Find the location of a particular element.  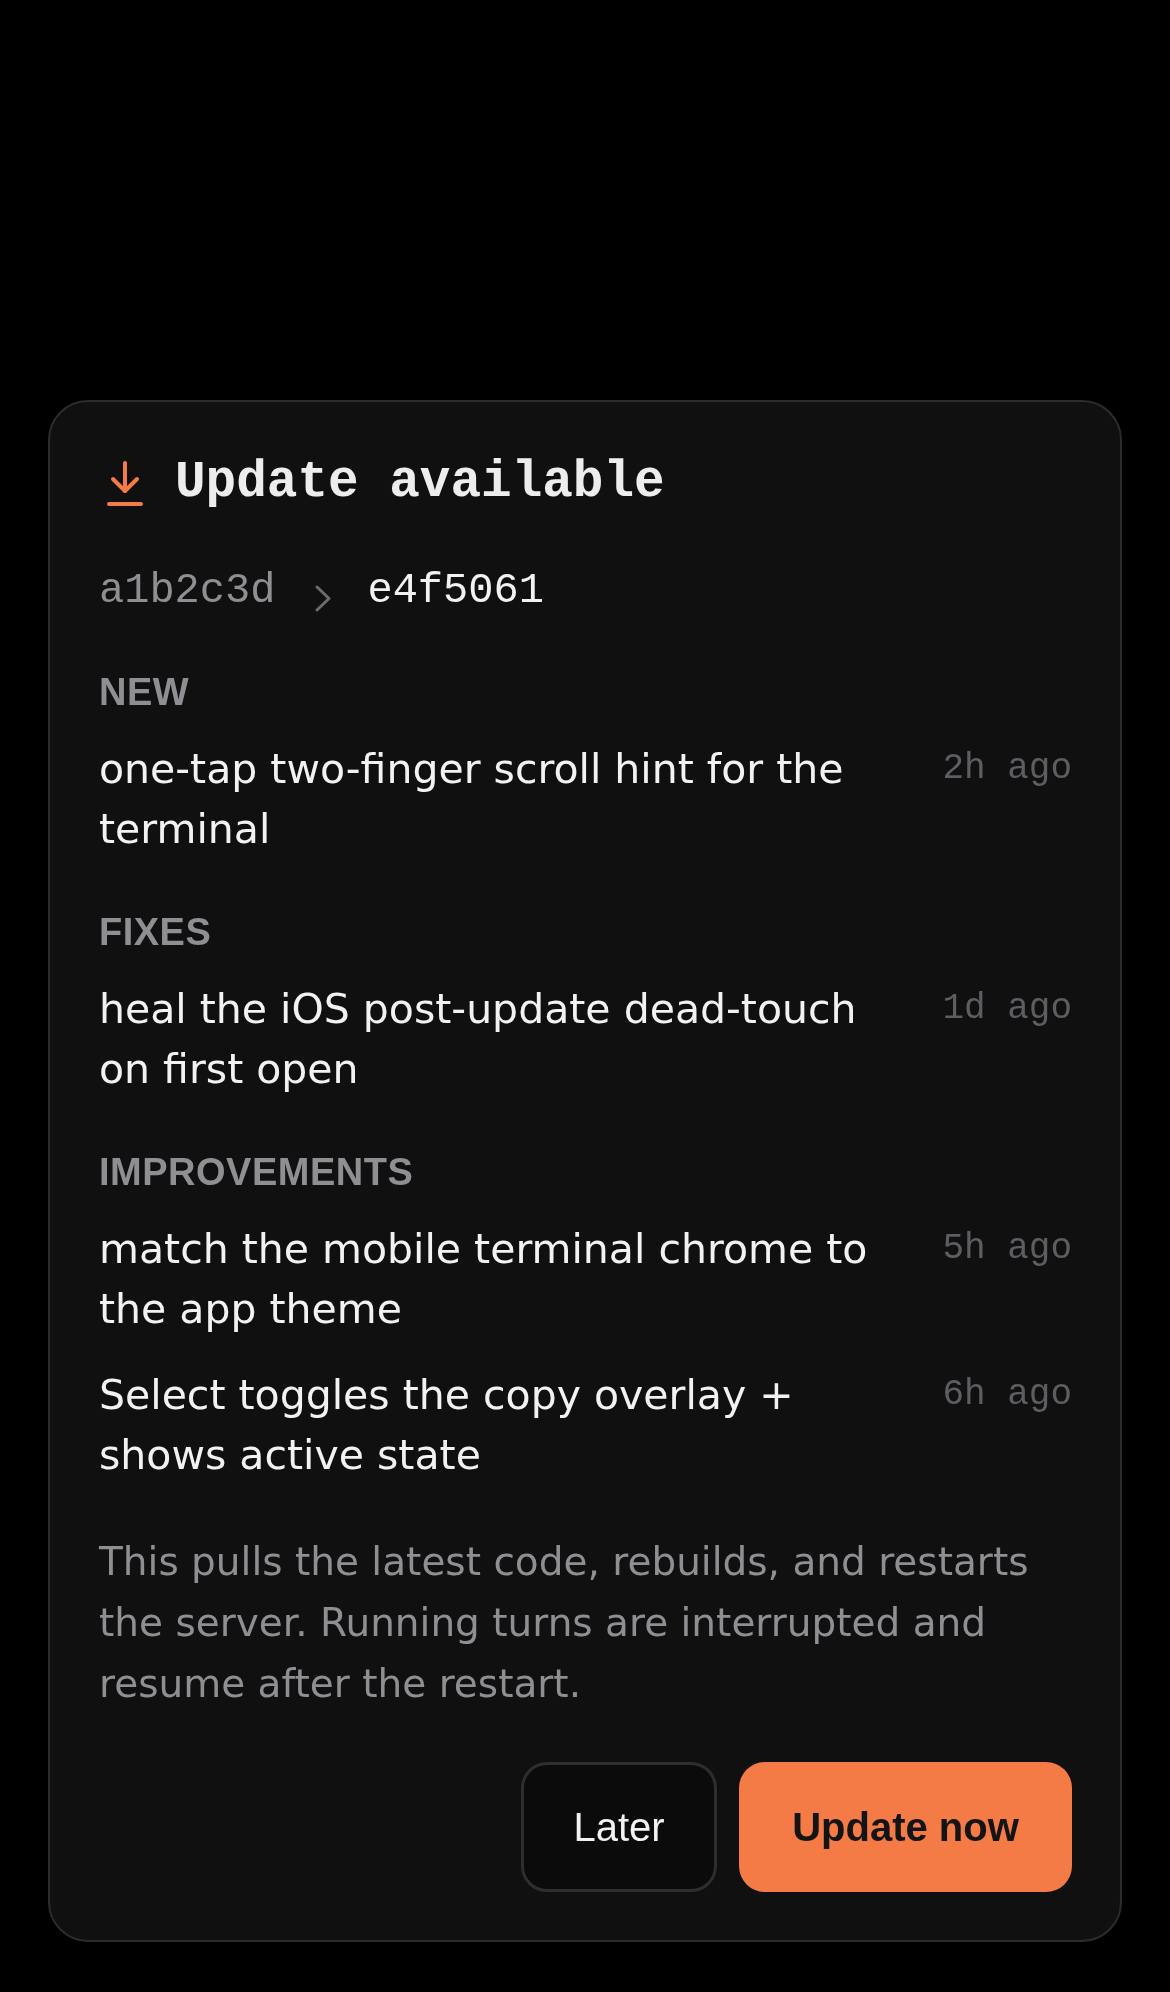

changelog-entry: heal the iOS post-update dead-touch on first open is located at coordinates (478, 1039).